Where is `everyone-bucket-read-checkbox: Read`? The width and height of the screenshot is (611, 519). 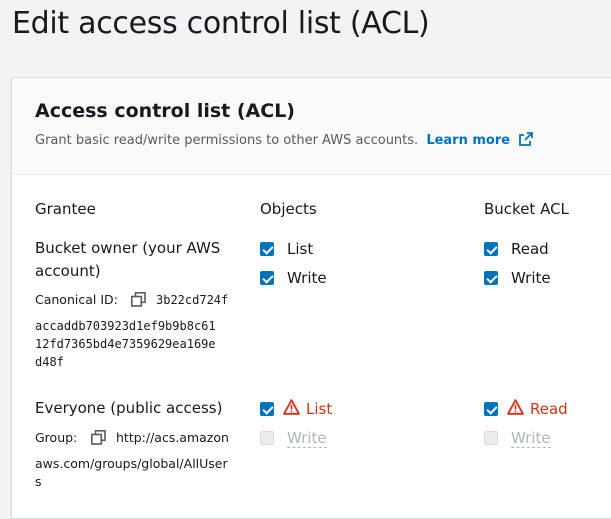 everyone-bucket-read-checkbox: Read is located at coordinates (526, 409).